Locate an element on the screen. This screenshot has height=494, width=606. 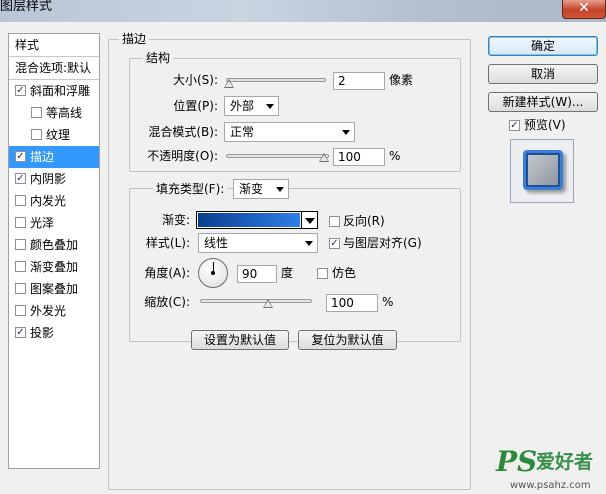
preview-swatch is located at coordinates (543, 170).